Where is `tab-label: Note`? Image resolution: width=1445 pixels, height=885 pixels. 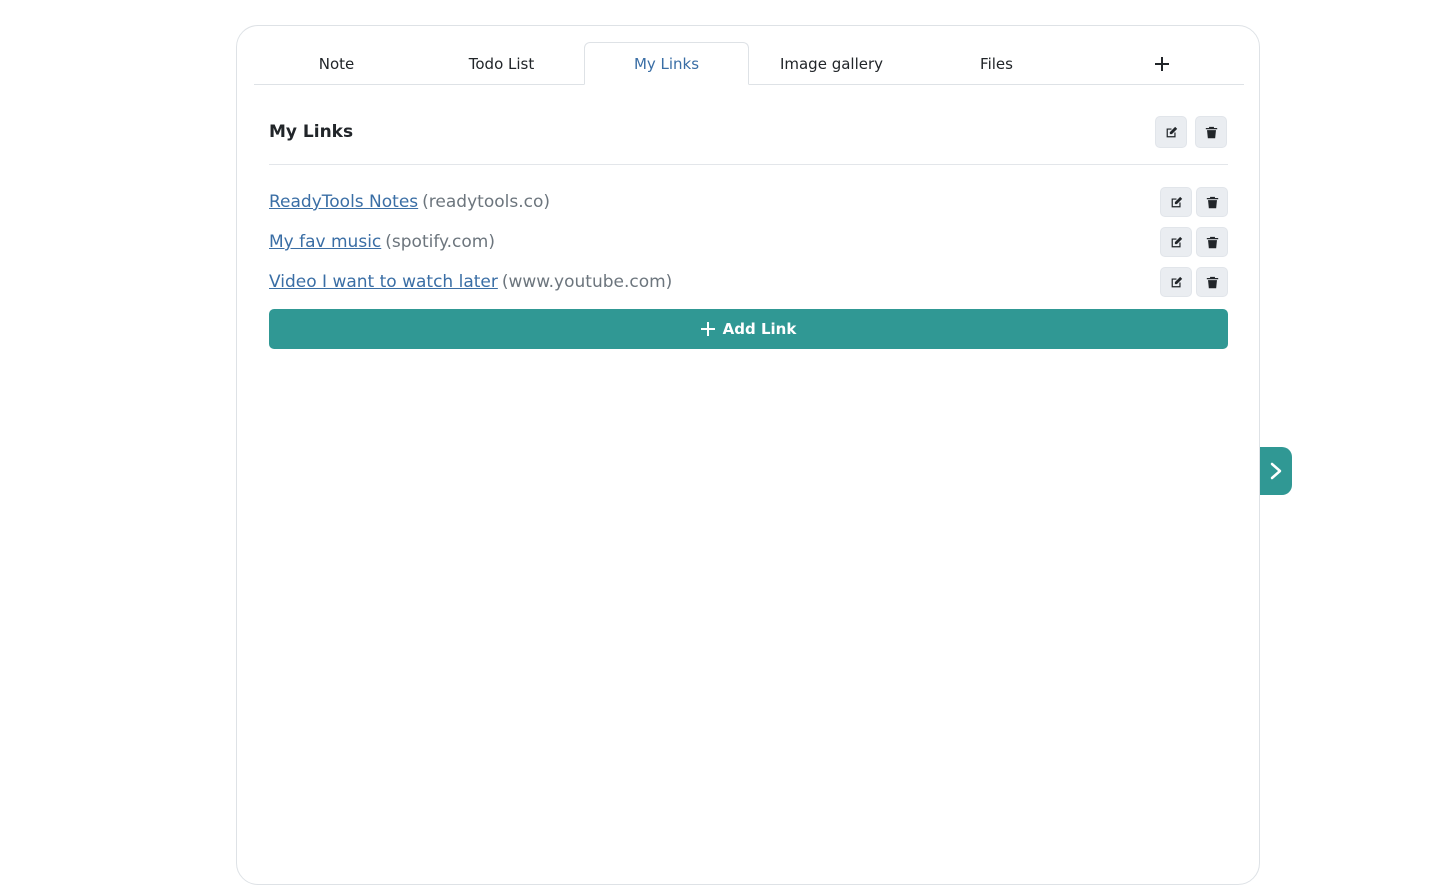
tab-label: Note is located at coordinates (336, 63).